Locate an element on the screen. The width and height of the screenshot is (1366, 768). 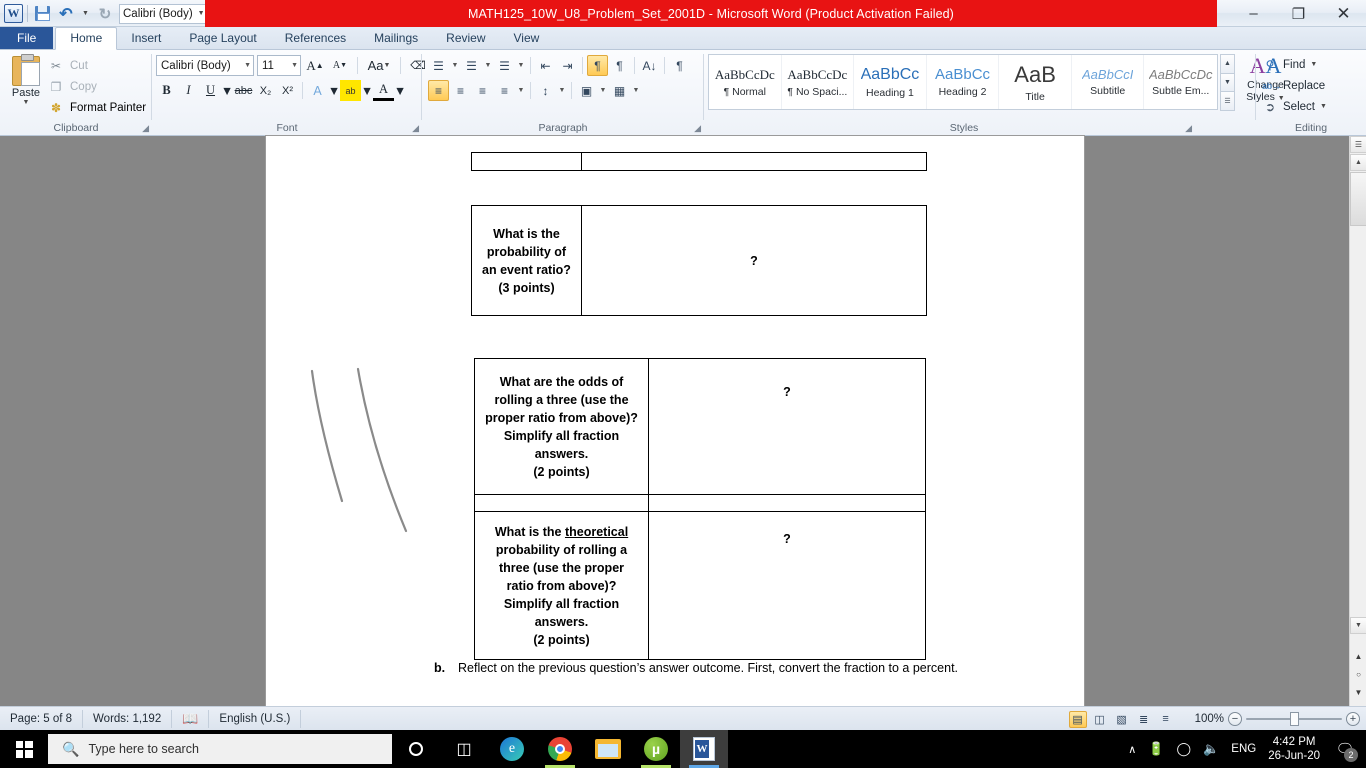
next-page-icon: ▼ is located at coordinates (1358, 692).